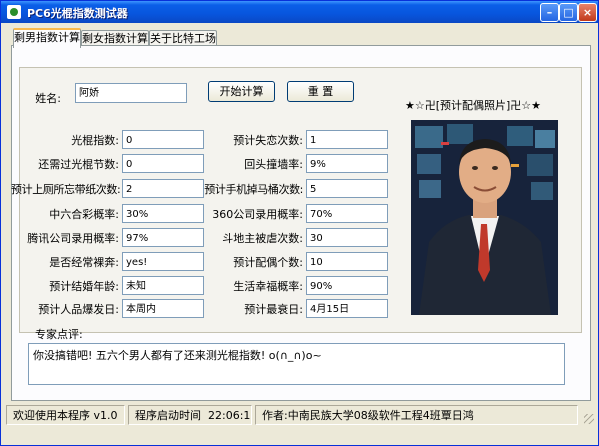 This screenshot has width=599, height=446. I want to click on close-button: ×, so click(587, 12).